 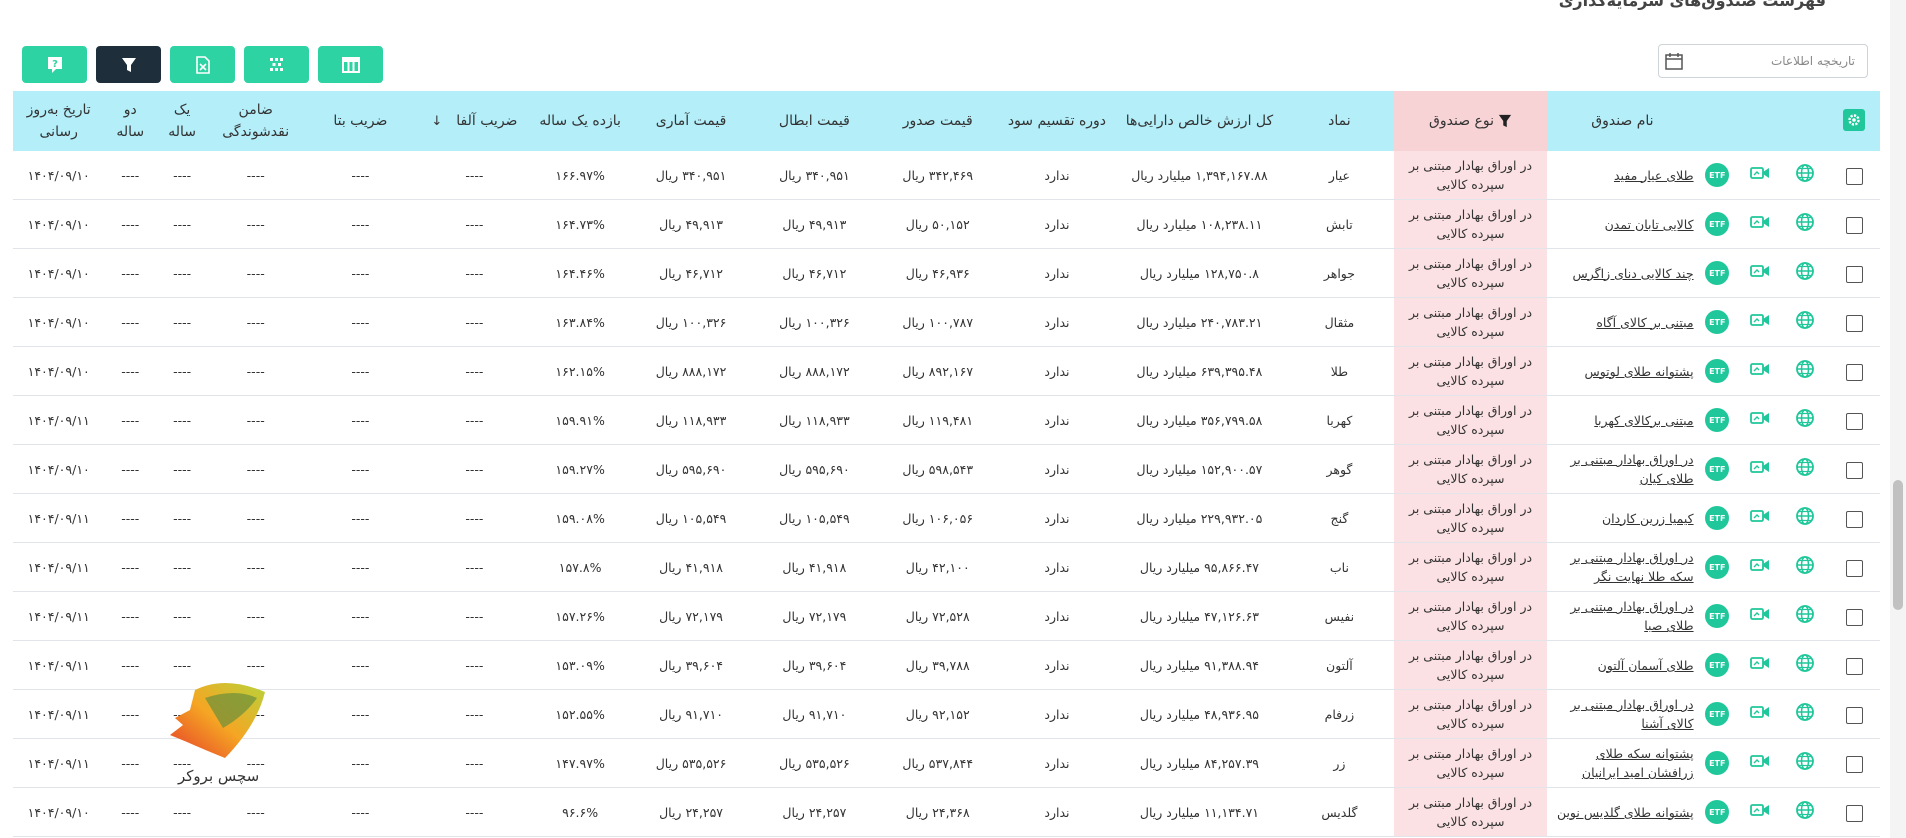 What do you see at coordinates (1339, 121) in the screenshot?
I see `header-symbol: نماد` at bounding box center [1339, 121].